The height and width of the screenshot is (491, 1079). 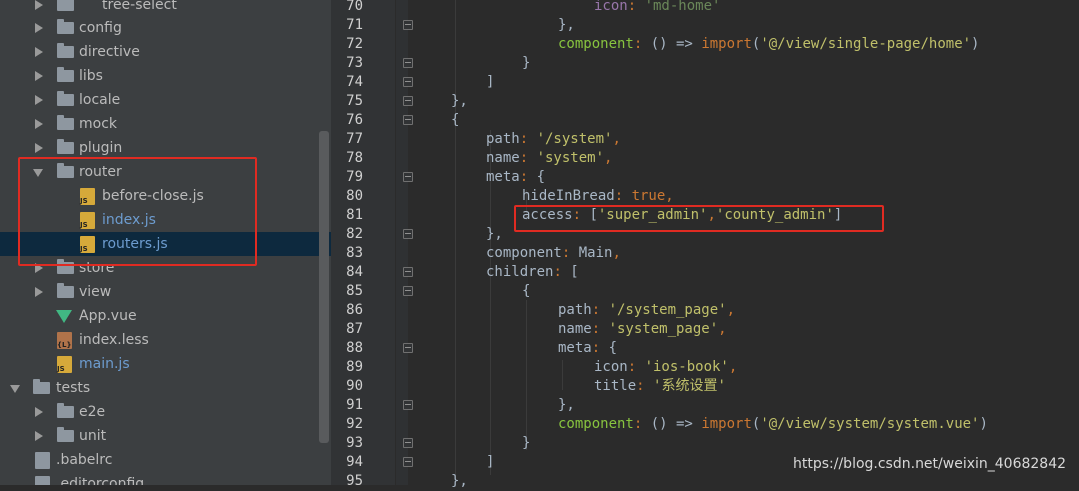 What do you see at coordinates (159, 292) in the screenshot?
I see `tree-item-view: view` at bounding box center [159, 292].